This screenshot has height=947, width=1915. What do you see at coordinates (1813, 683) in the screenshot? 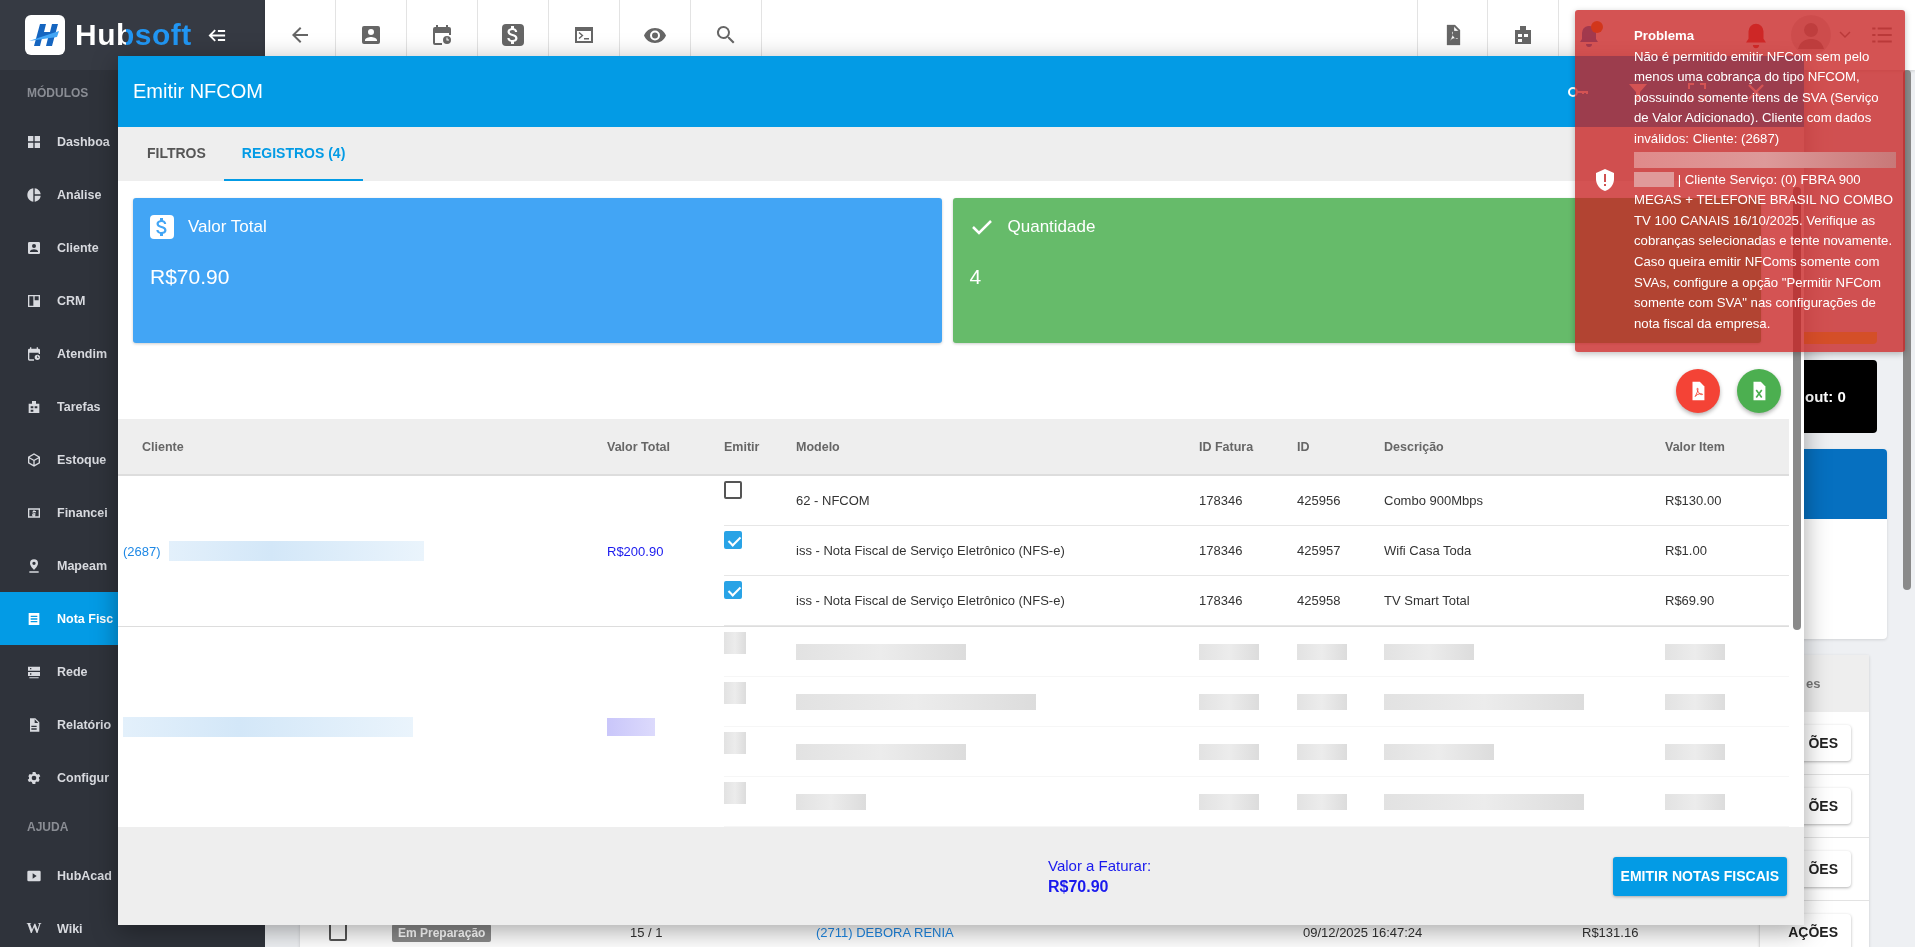
I see `column-header: es` at bounding box center [1813, 683].